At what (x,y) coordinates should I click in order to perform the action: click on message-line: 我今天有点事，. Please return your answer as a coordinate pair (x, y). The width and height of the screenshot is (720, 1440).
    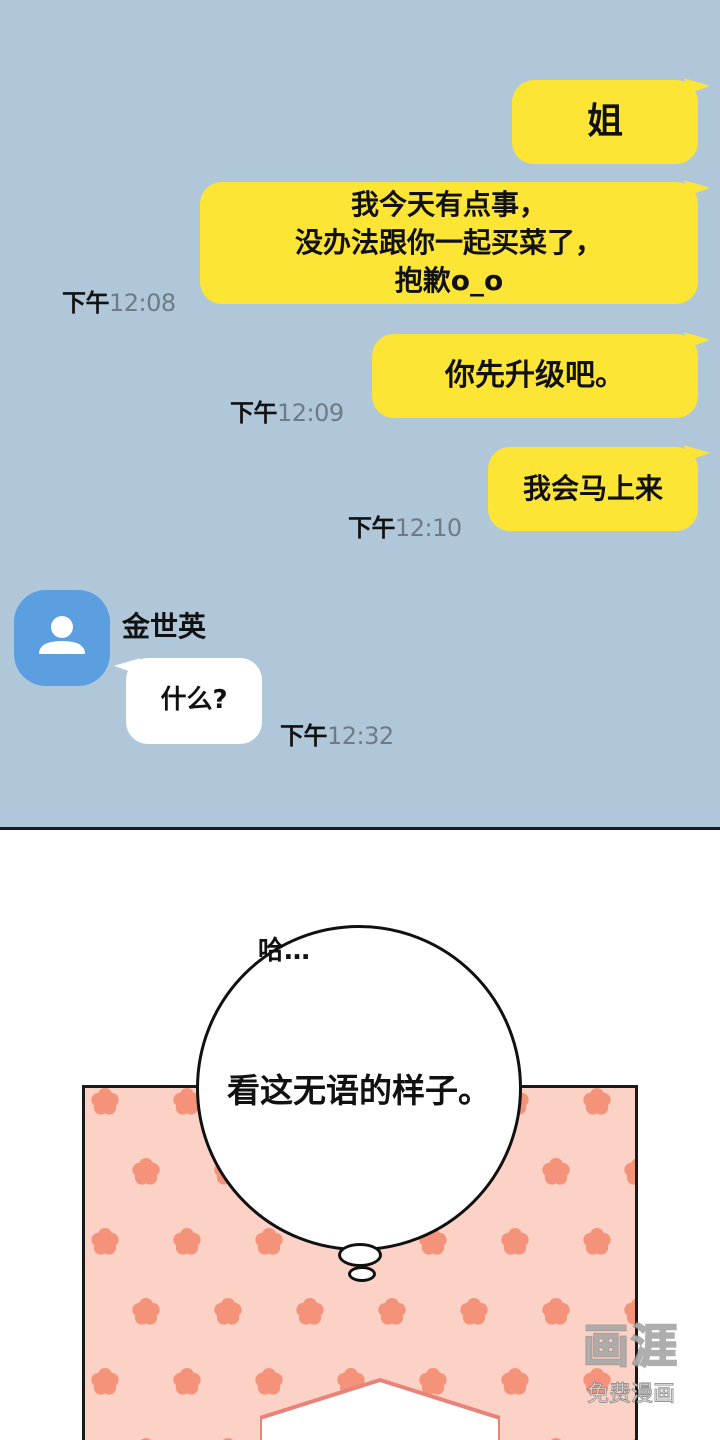
    Looking at the image, I should click on (448, 205).